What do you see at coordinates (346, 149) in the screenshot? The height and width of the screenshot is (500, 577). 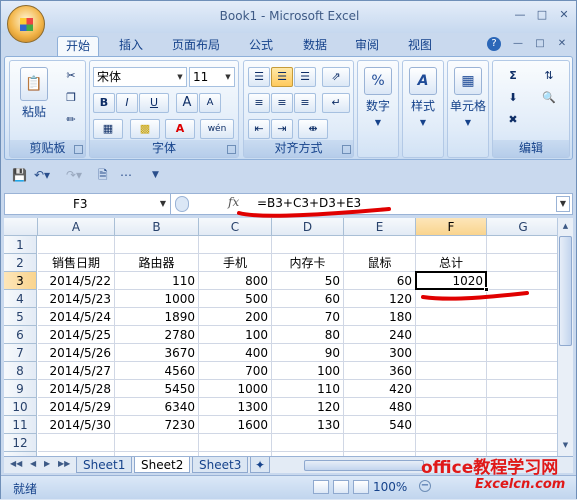 I see `alignment-launcher-icon` at bounding box center [346, 149].